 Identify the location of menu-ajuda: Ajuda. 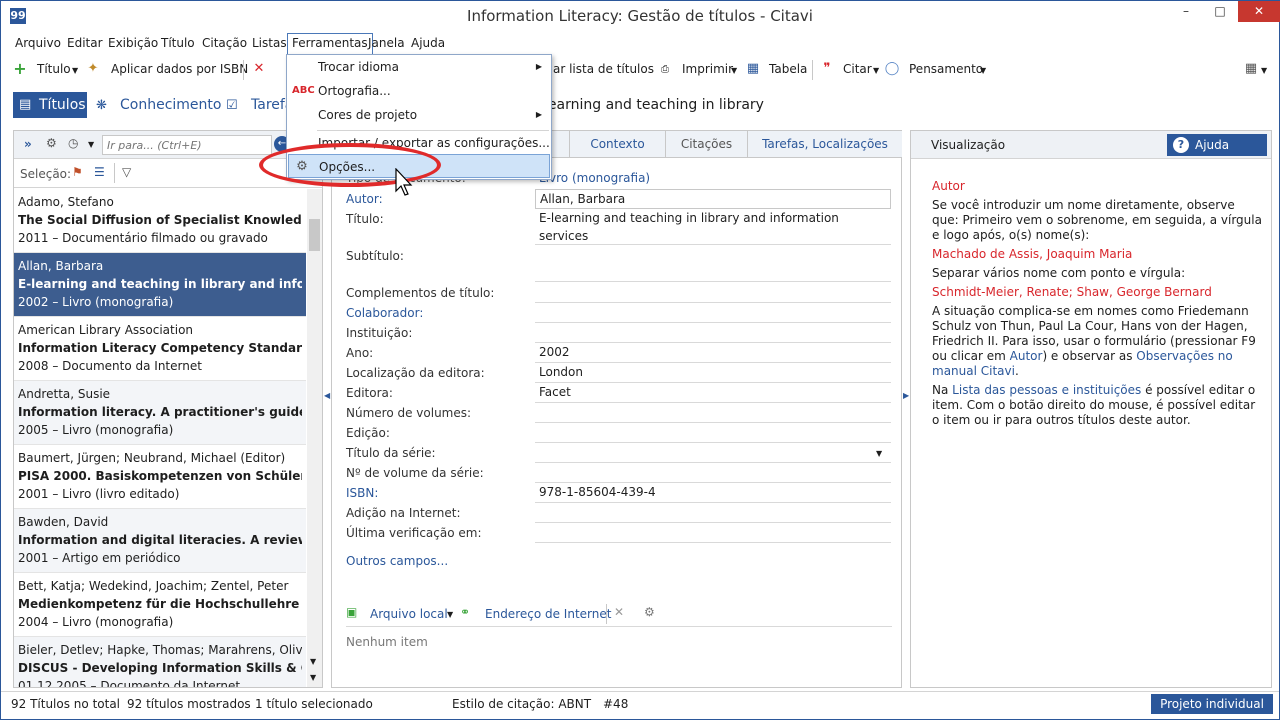
(428, 43).